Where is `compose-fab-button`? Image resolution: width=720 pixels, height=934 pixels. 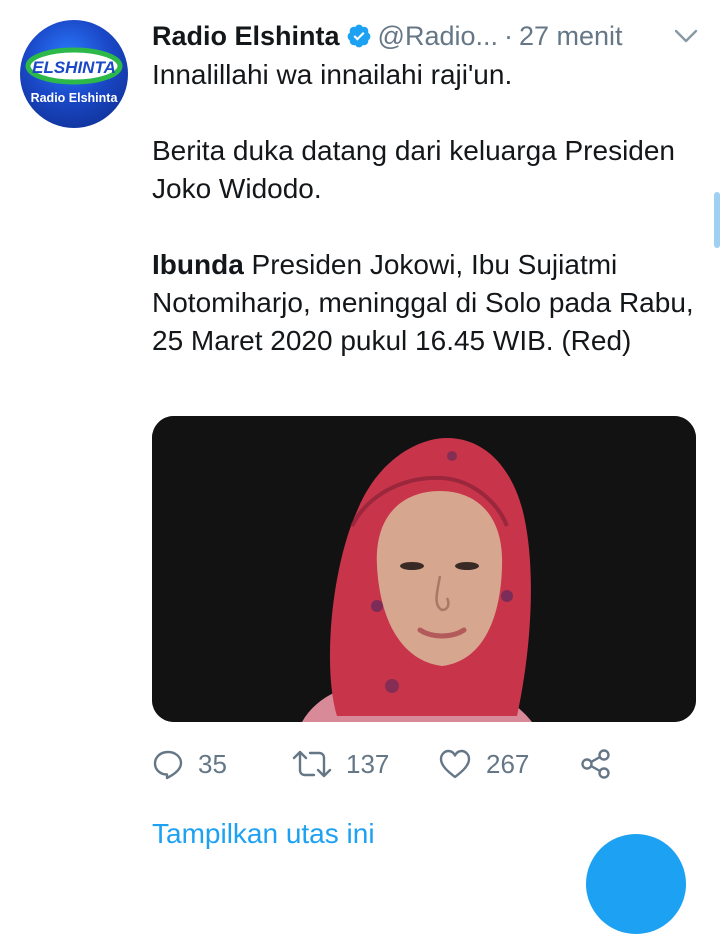 compose-fab-button is located at coordinates (636, 884).